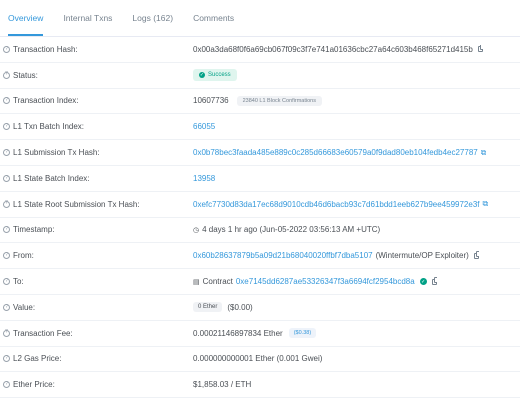 Image resolution: width=520 pixels, height=400 pixels. What do you see at coordinates (196, 282) in the screenshot?
I see `file-contract-icon: ▤` at bounding box center [196, 282].